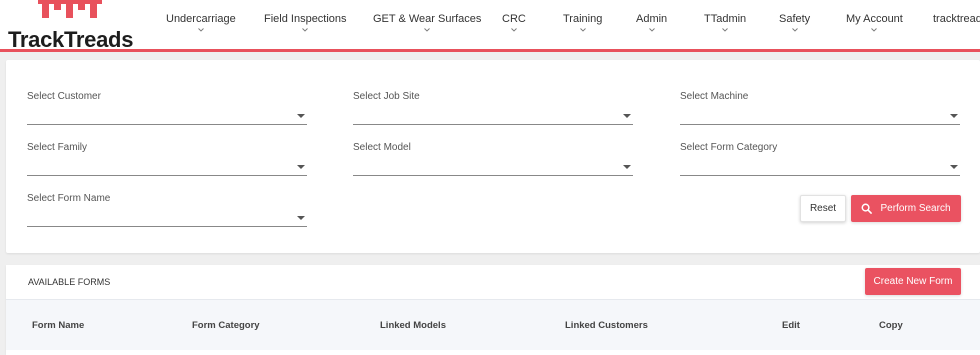 The height and width of the screenshot is (355, 980). What do you see at coordinates (493, 108) in the screenshot?
I see `select-job-site: Select Job Site` at bounding box center [493, 108].